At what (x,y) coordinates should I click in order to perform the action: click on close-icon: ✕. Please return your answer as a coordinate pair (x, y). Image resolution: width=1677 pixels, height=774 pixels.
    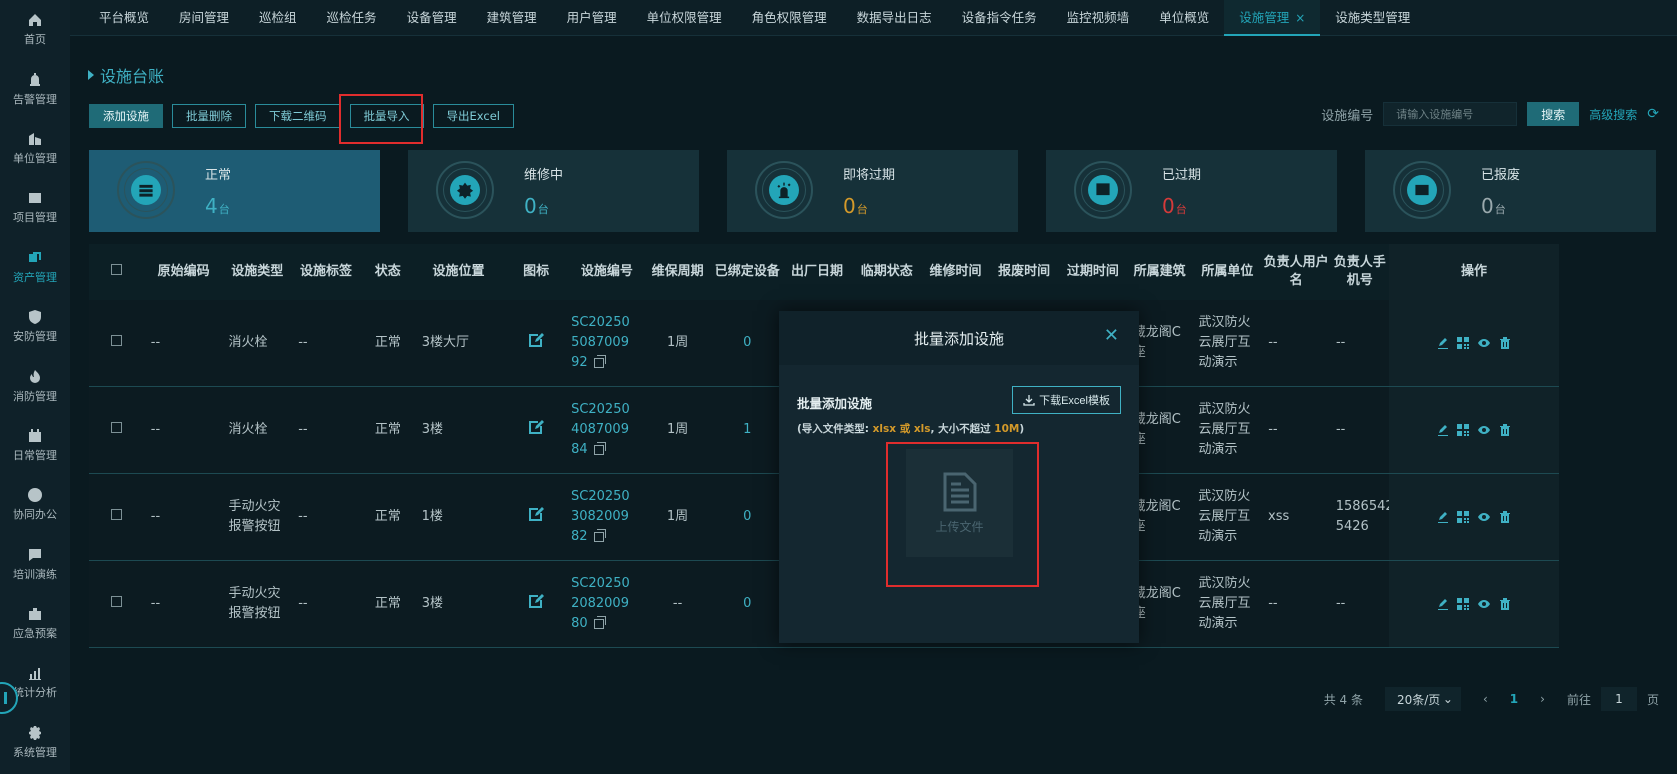
    Looking at the image, I should click on (1111, 336).